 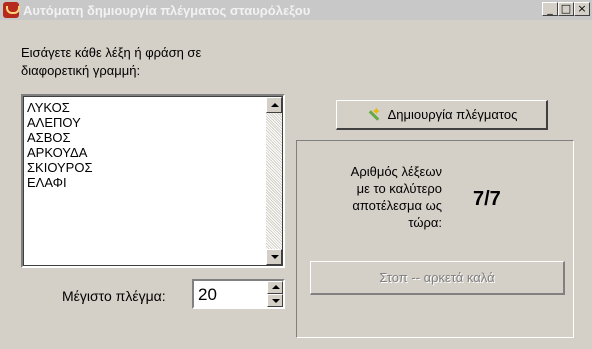 What do you see at coordinates (374, 114) in the screenshot?
I see `magic-wand-icon: ✦` at bounding box center [374, 114].